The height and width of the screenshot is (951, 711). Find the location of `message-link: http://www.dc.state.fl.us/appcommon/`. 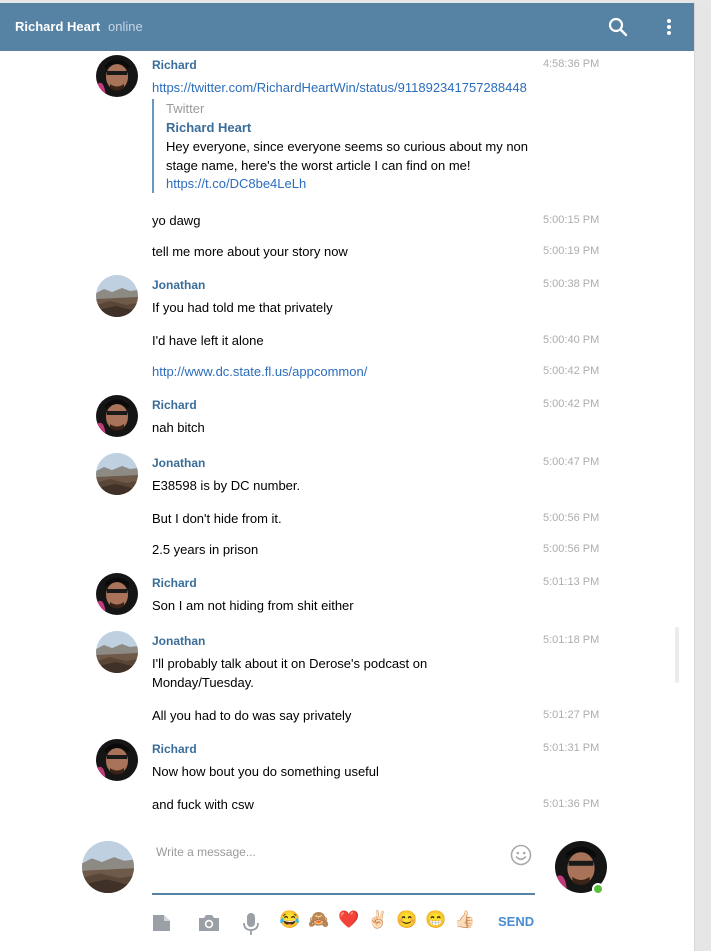

message-link: http://www.dc.state.fl.us/appcommon/ is located at coordinates (259, 371).